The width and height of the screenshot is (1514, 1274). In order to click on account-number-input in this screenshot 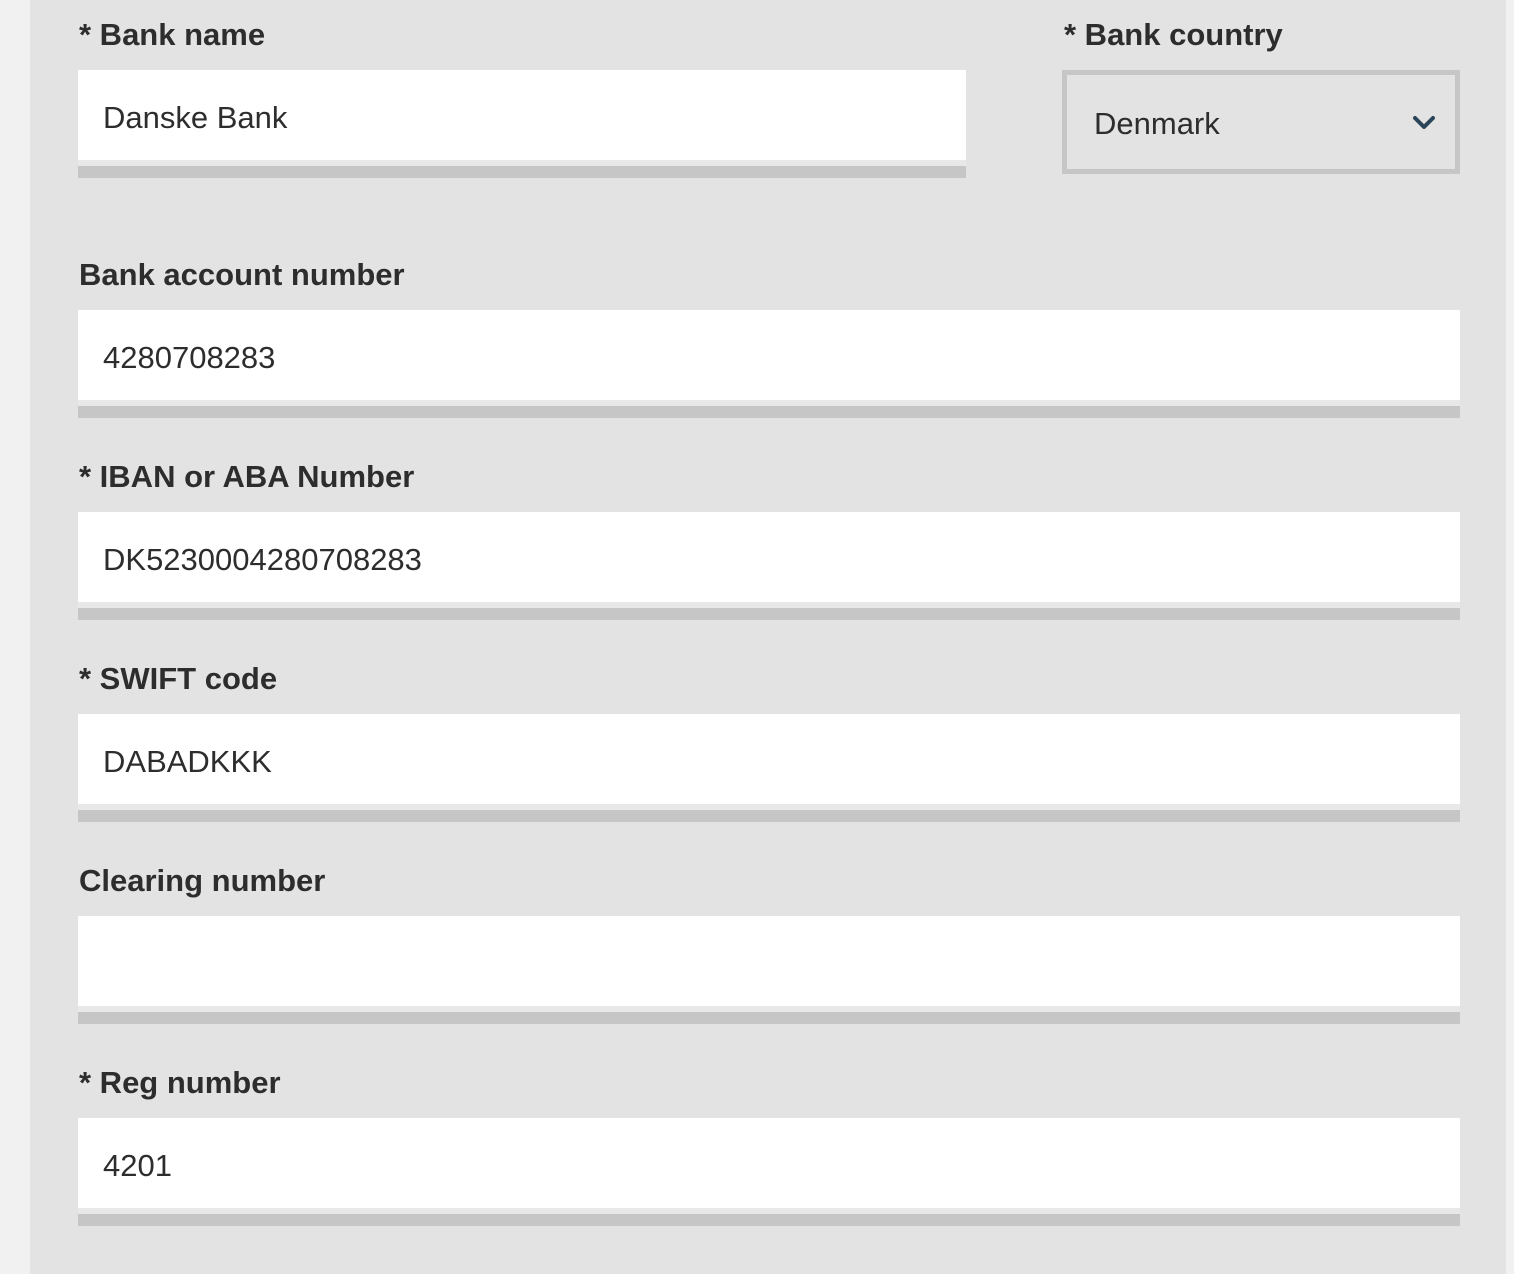, I will do `click(769, 364)`.